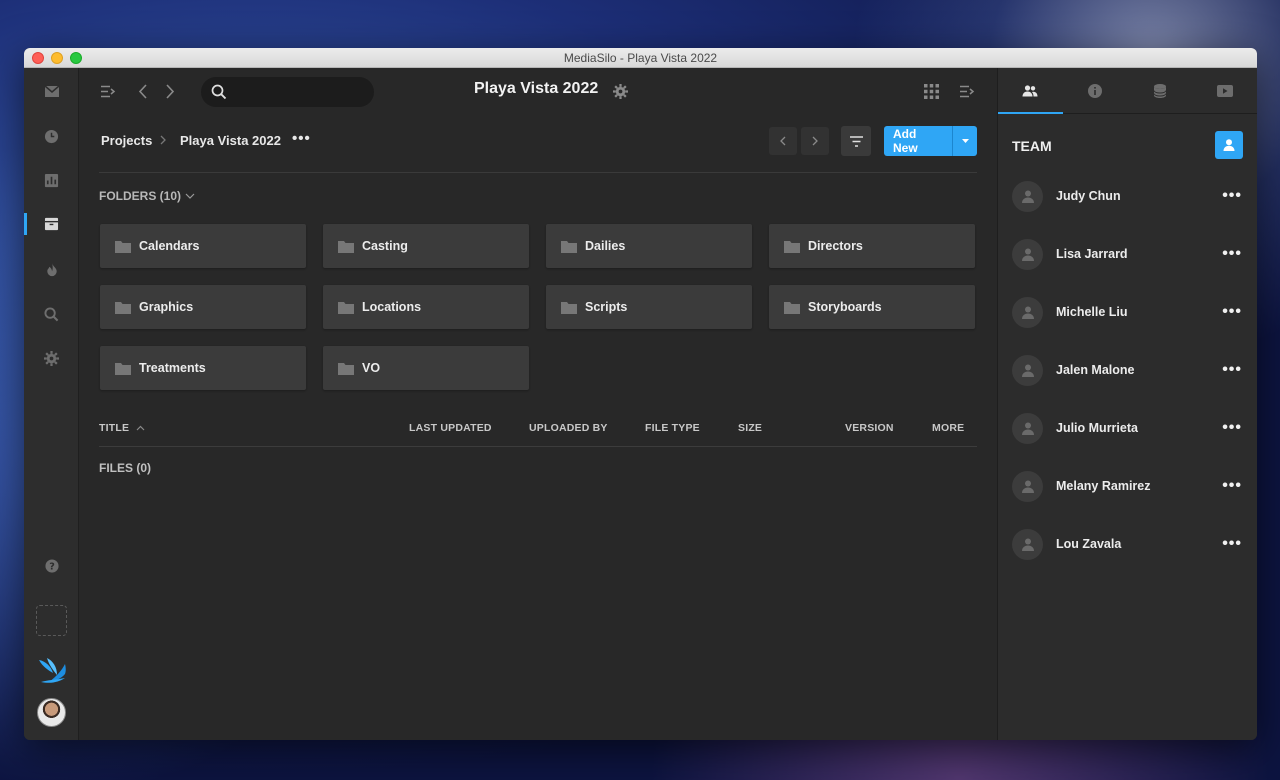  I want to click on add-new-dropdown, so click(965, 141).